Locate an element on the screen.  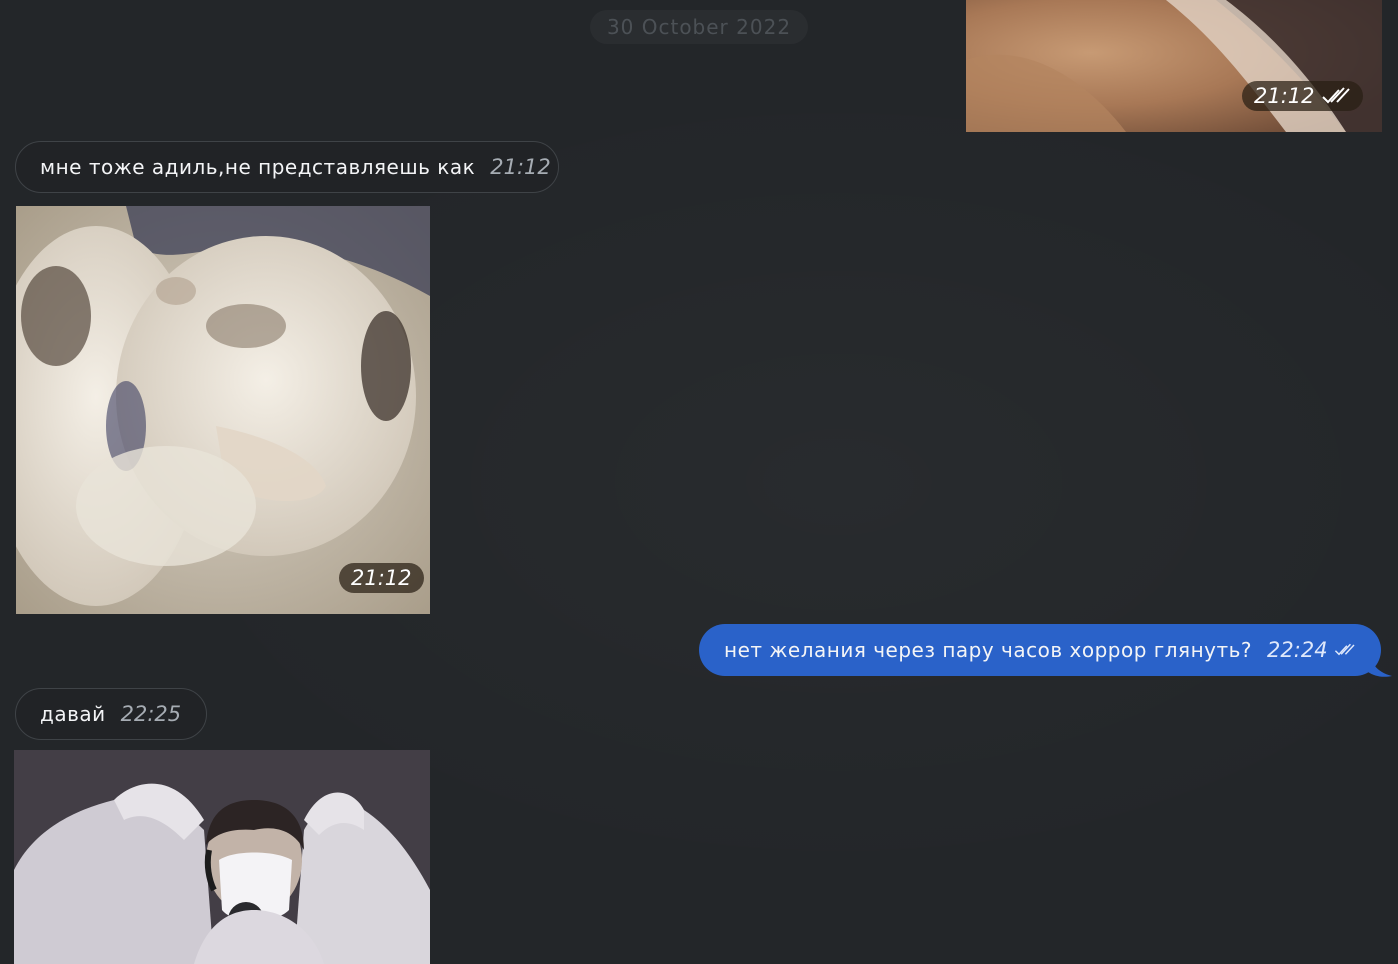
message-text: давай is located at coordinates (73, 714).